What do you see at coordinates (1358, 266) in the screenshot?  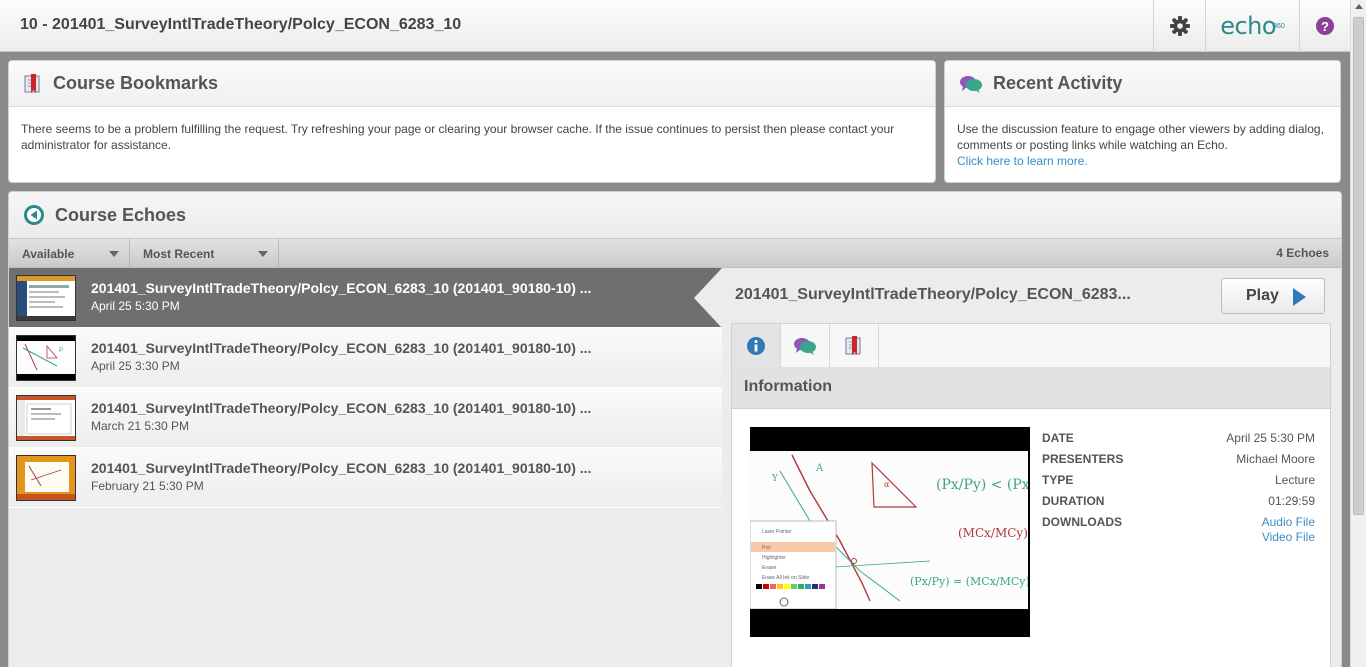 I see `scrollbar-thumb` at bounding box center [1358, 266].